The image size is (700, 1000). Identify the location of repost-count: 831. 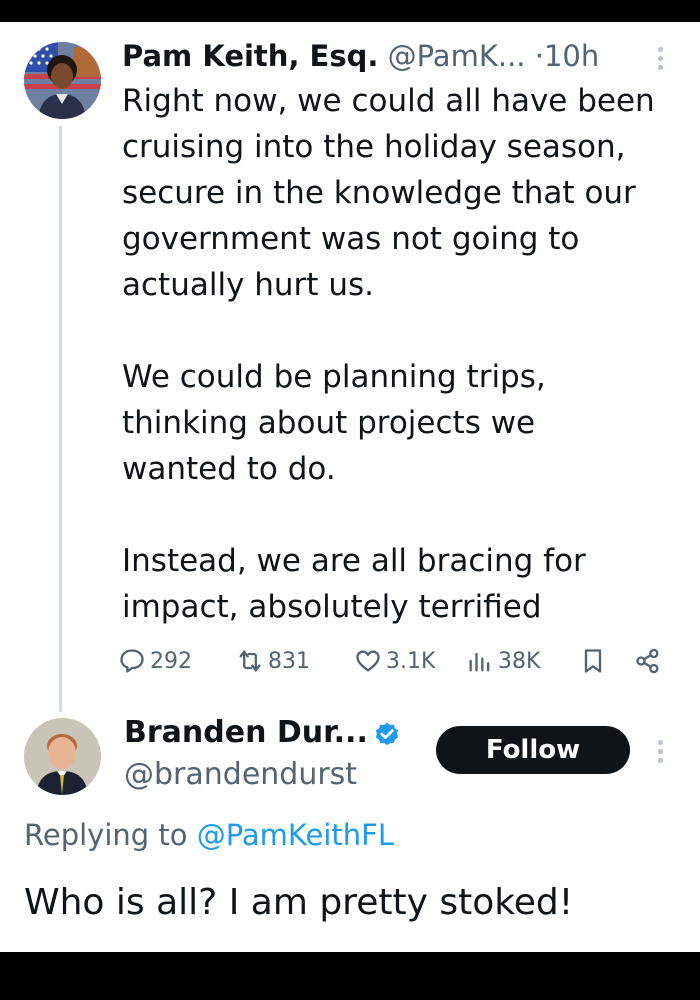
(289, 661).